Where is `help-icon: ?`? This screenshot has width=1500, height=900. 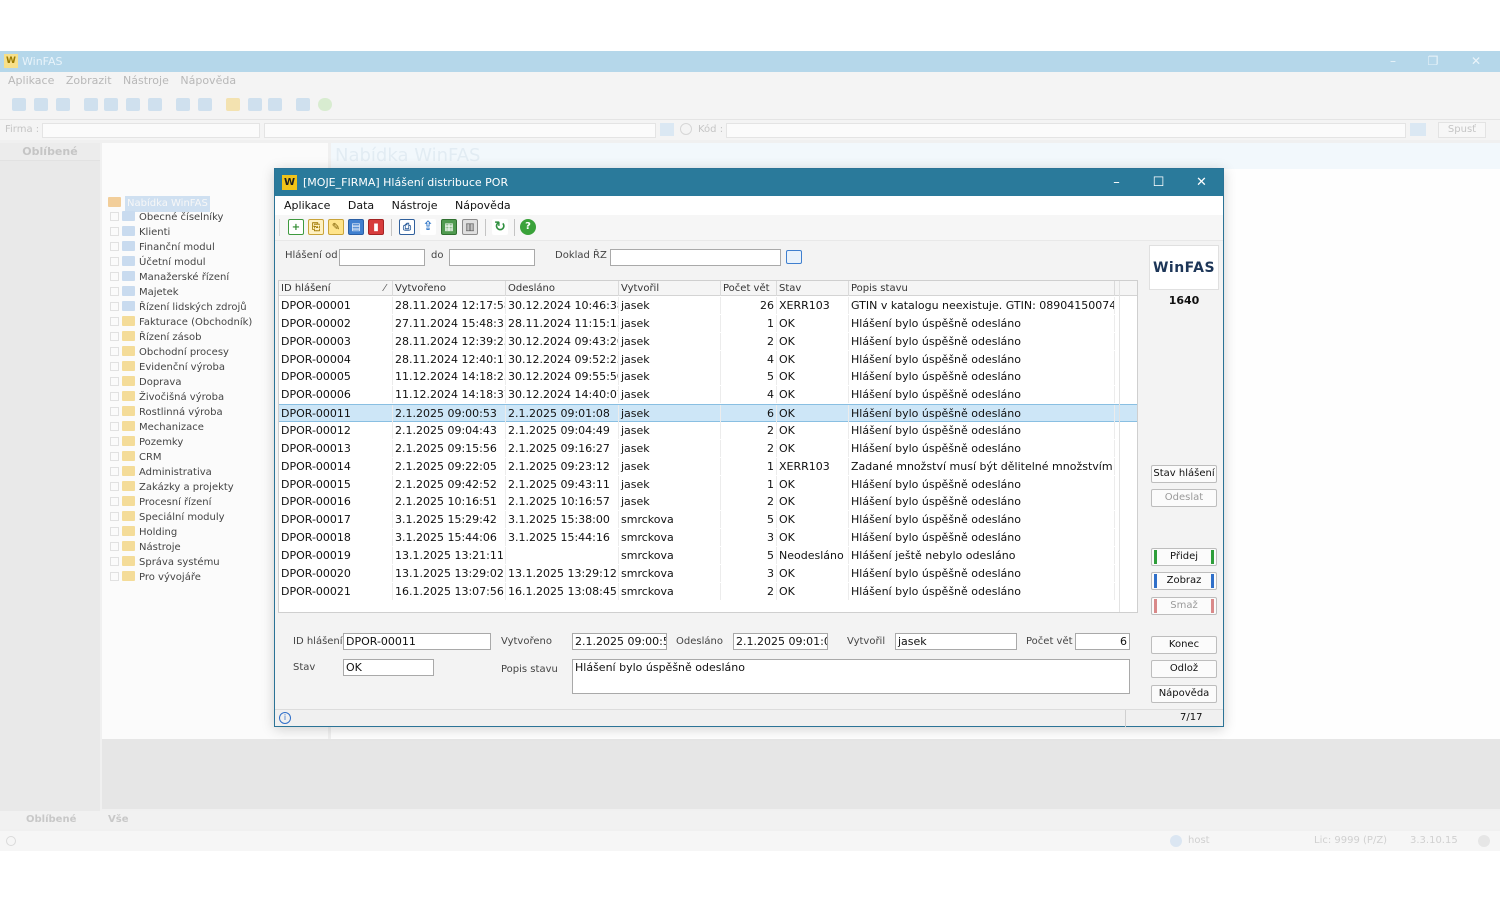
help-icon: ? is located at coordinates (528, 227).